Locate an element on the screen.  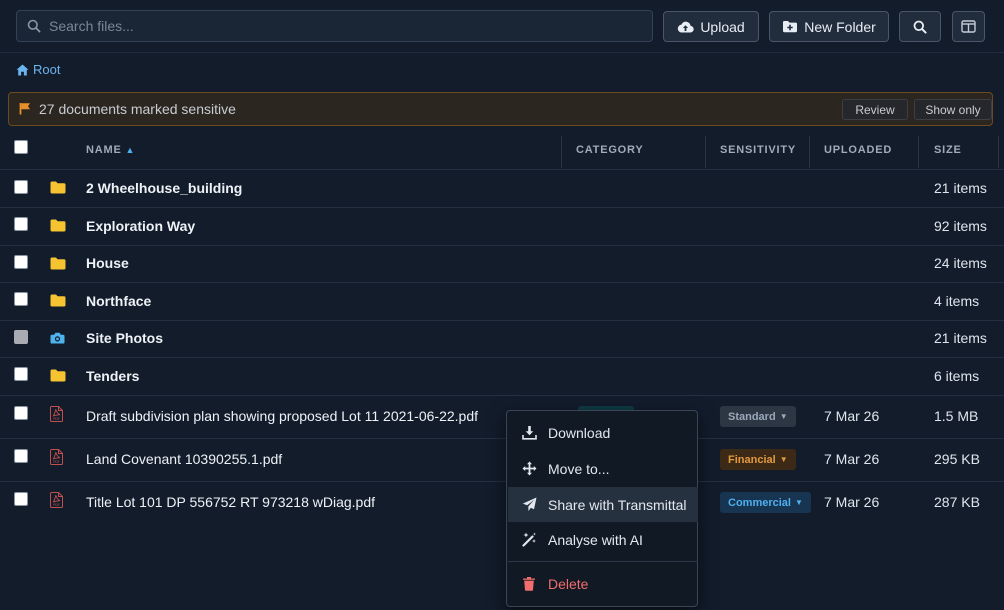
file-size: 295 KB is located at coordinates (957, 459).